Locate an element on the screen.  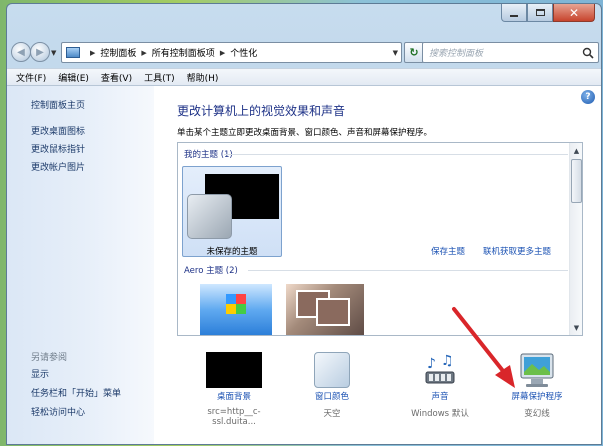
breadcrumb-all-items: 所有控制面板项 is located at coordinates (183, 52).